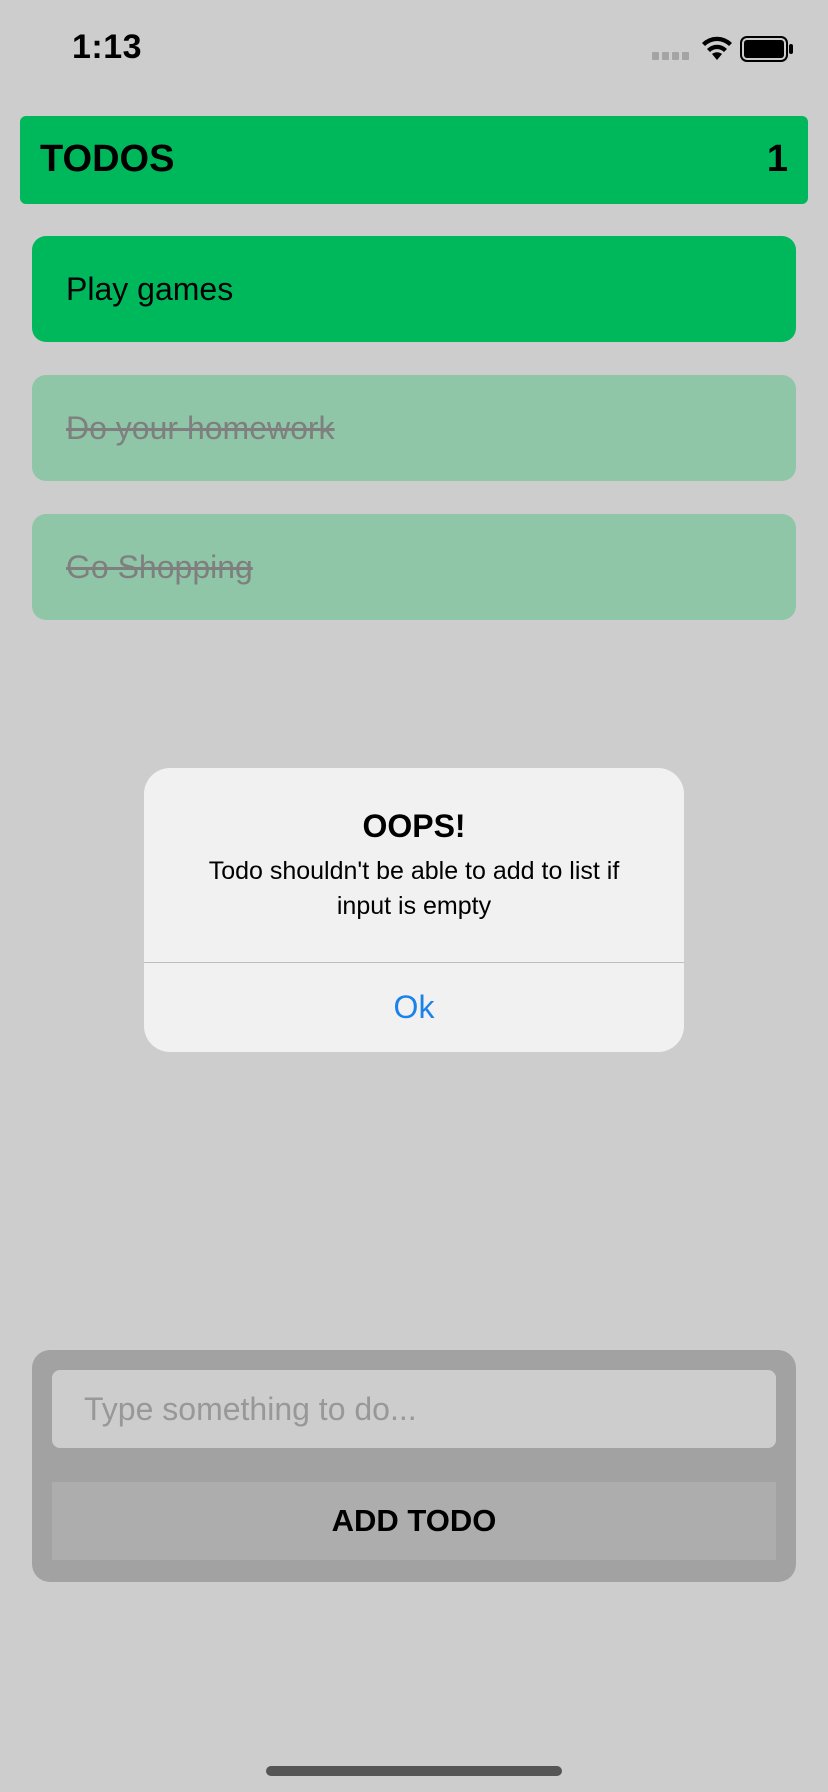 This screenshot has width=828, height=1792. I want to click on cellular-signal-icon, so click(672, 57).